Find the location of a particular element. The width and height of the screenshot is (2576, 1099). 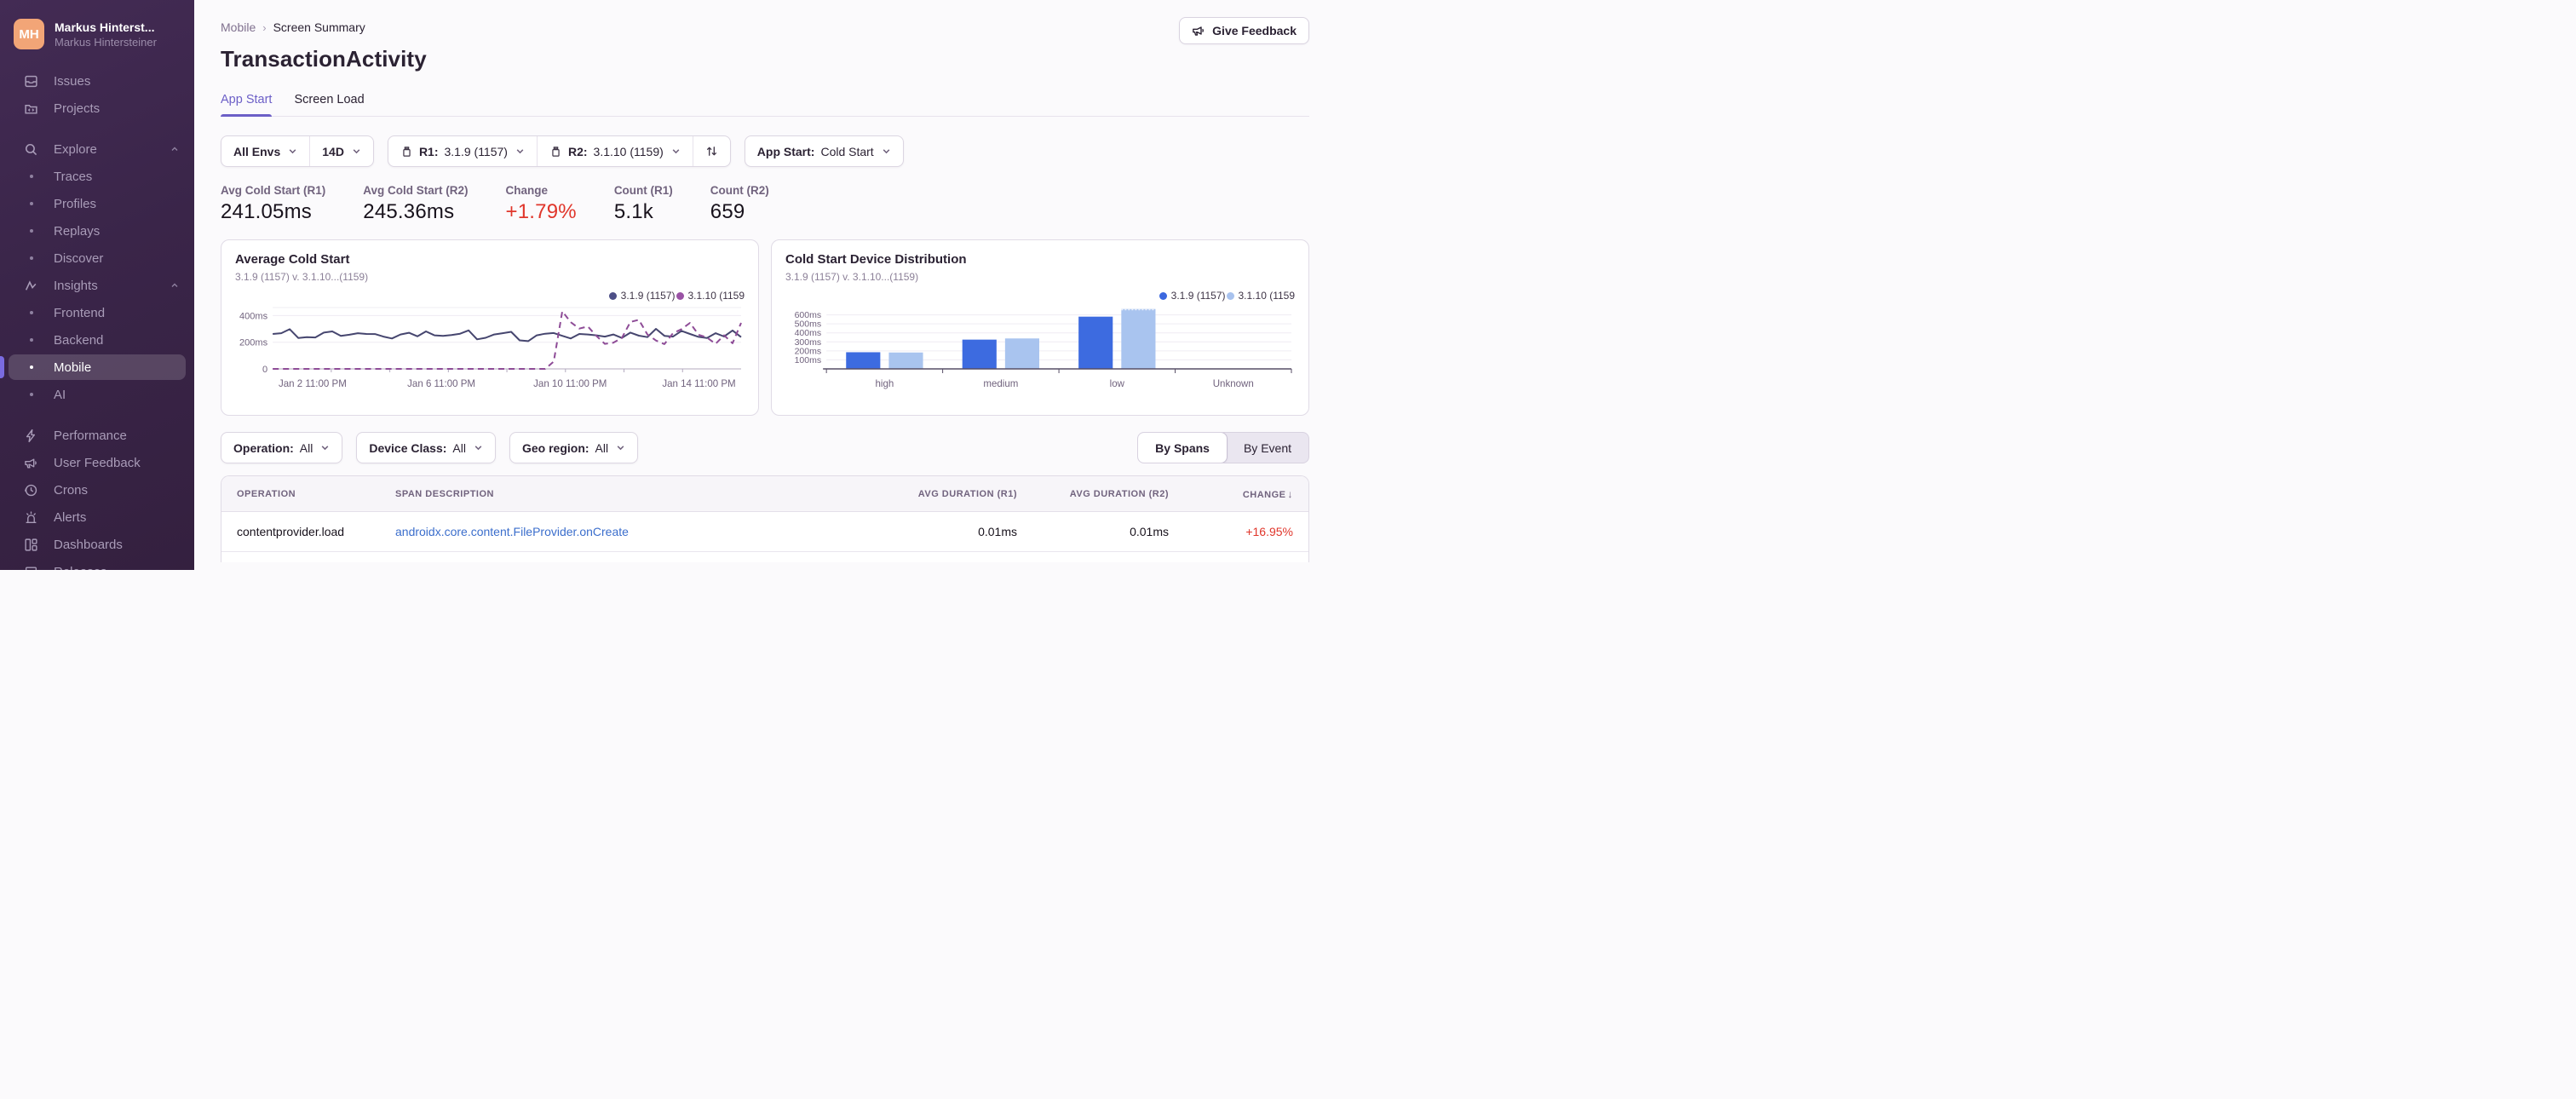

sidebar-item-label: Crons is located at coordinates (71, 490).